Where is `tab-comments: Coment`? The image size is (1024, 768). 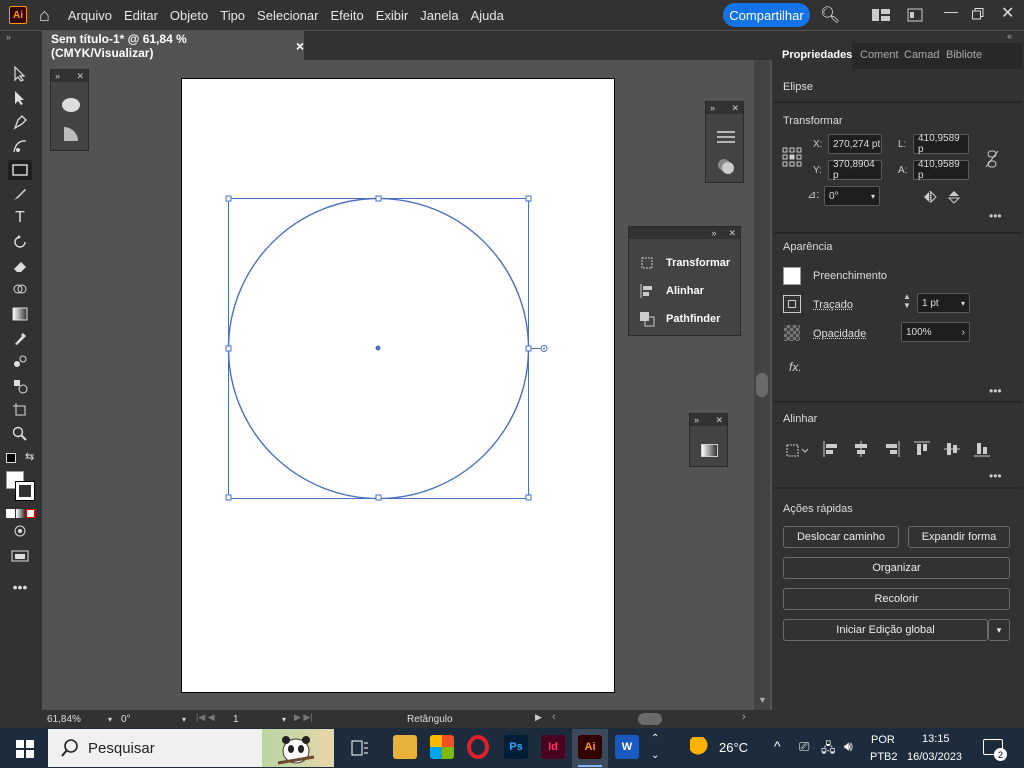
tab-comments: Coment is located at coordinates (879, 55).